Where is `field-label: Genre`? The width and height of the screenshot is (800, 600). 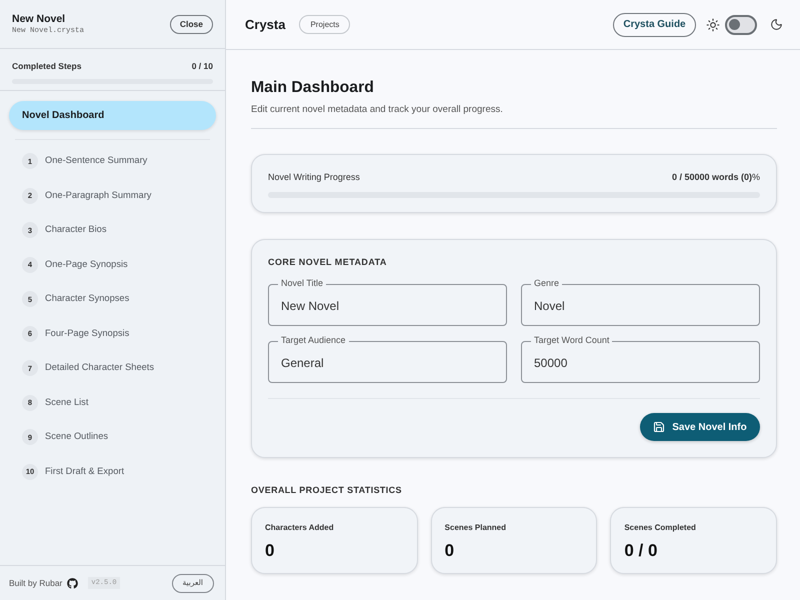 field-label: Genre is located at coordinates (546, 283).